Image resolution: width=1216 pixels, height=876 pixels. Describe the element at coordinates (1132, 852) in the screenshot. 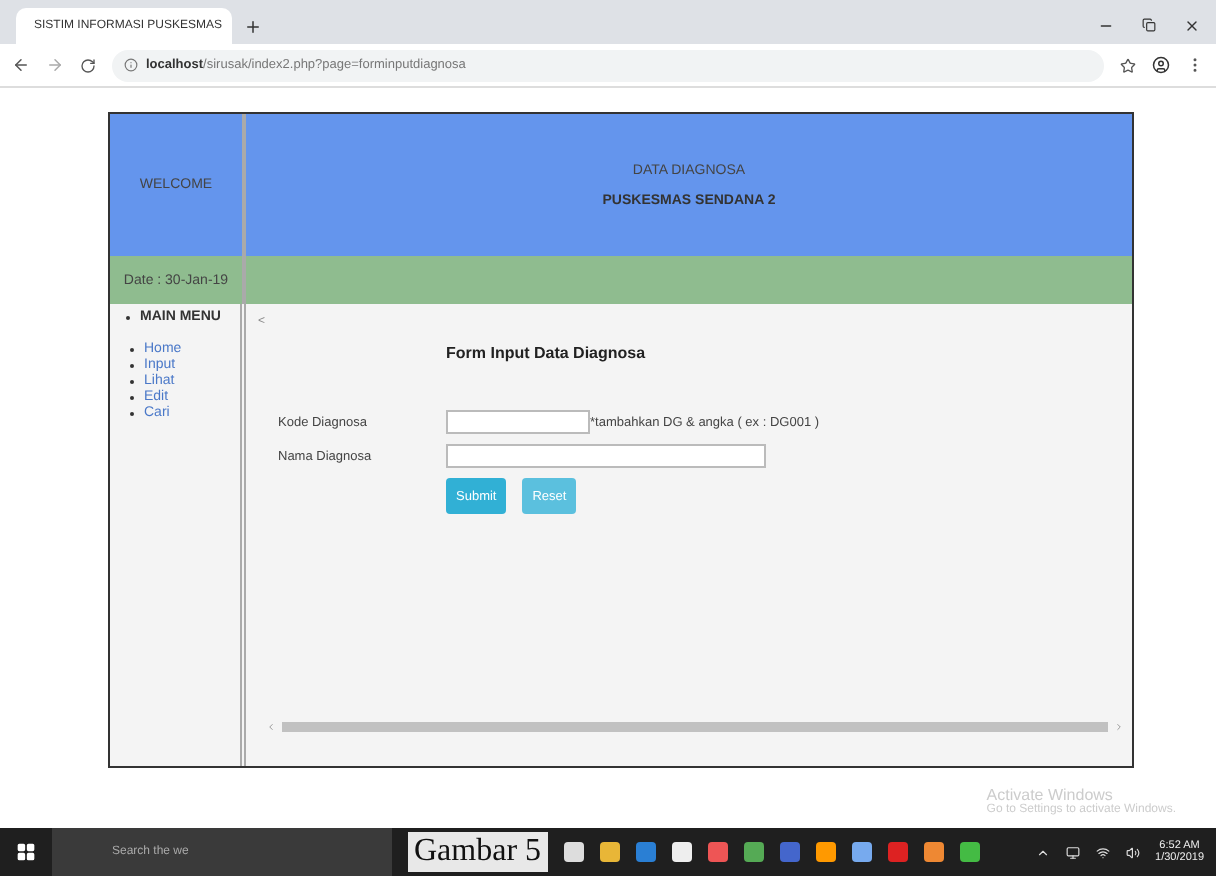

I see `volume-icon` at that location.